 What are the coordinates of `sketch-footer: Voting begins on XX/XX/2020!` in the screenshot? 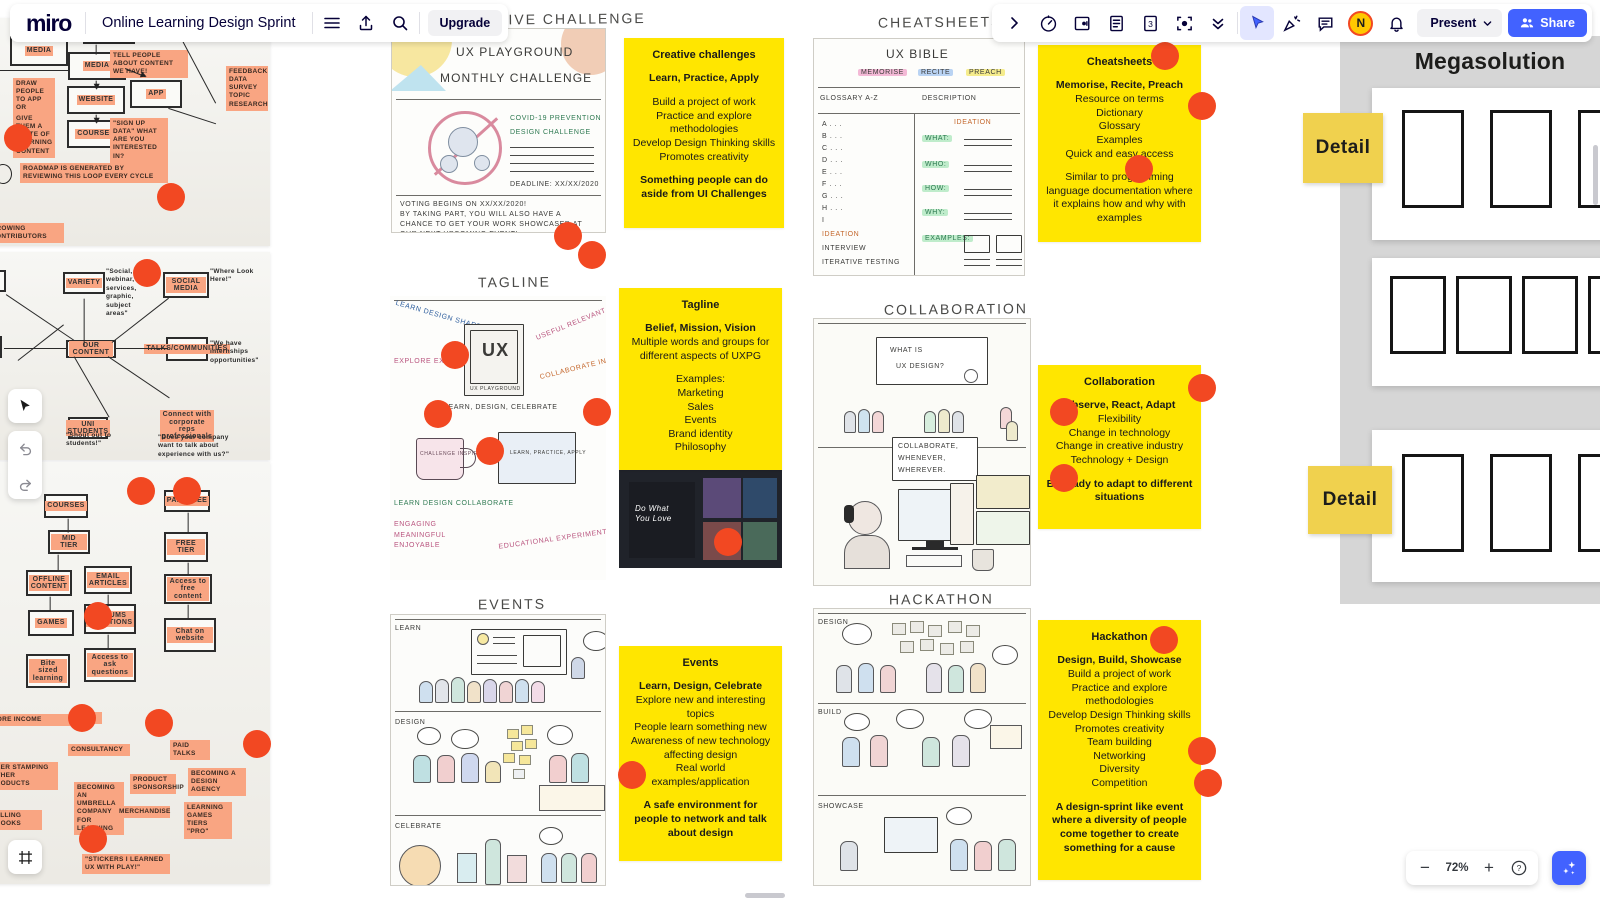 It's located at (463, 204).